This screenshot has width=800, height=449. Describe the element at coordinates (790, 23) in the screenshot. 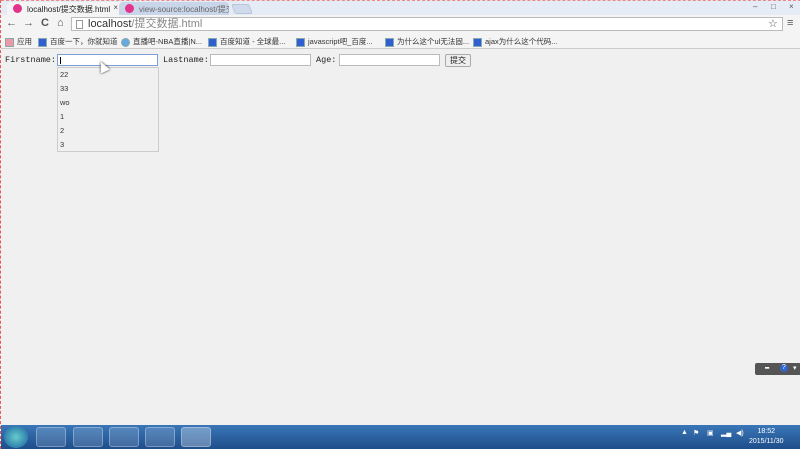

I see `menu-icon: ≡` at that location.